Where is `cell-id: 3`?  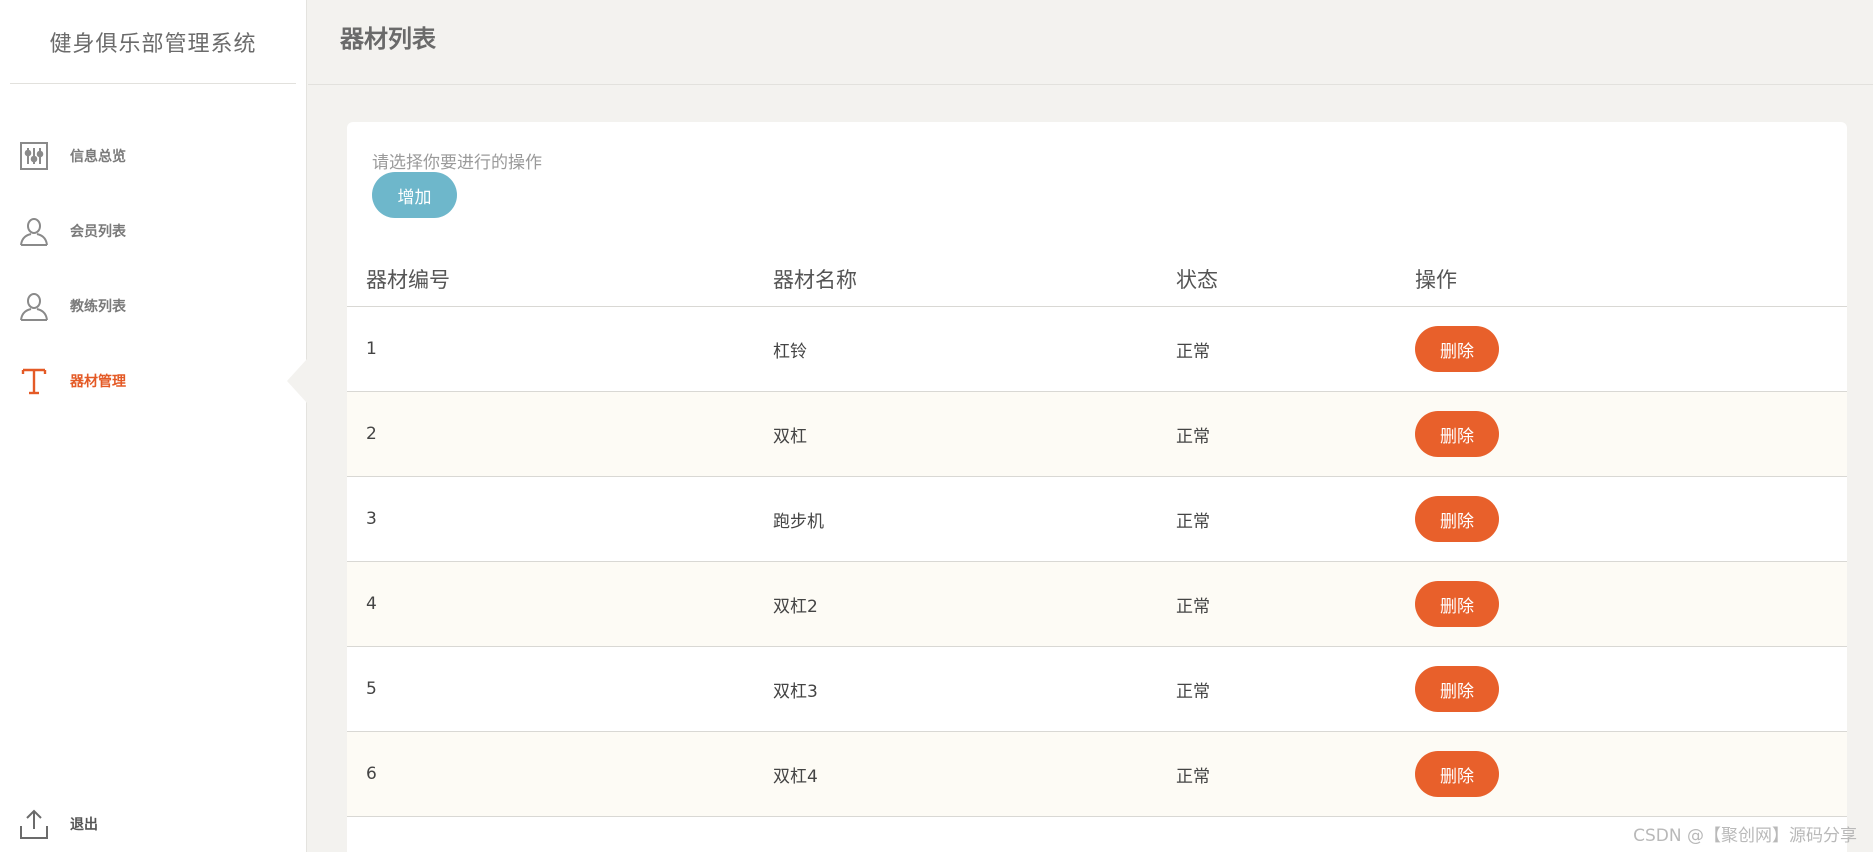 cell-id: 3 is located at coordinates (371, 519).